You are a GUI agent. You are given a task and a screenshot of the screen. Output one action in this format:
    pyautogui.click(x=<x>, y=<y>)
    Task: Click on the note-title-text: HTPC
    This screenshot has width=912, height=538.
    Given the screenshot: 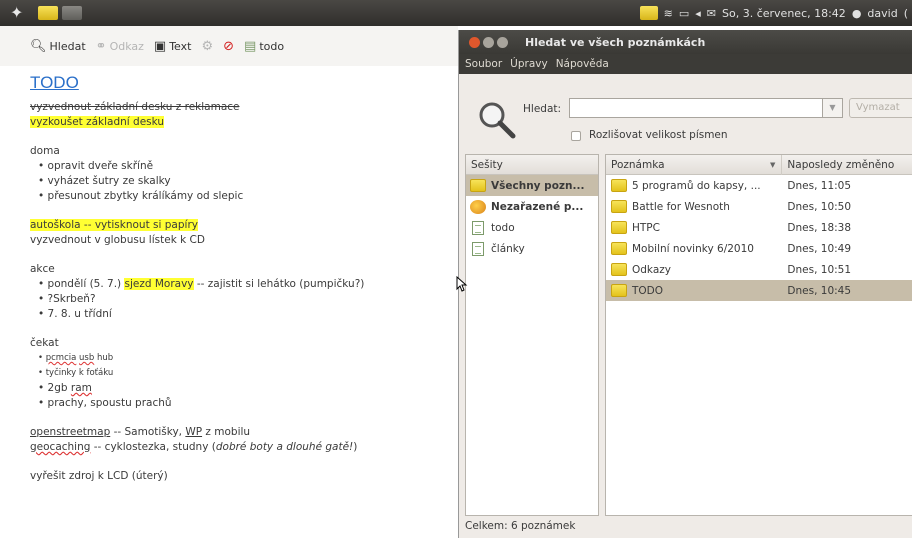 What is the action you would take?
    pyautogui.click(x=646, y=227)
    